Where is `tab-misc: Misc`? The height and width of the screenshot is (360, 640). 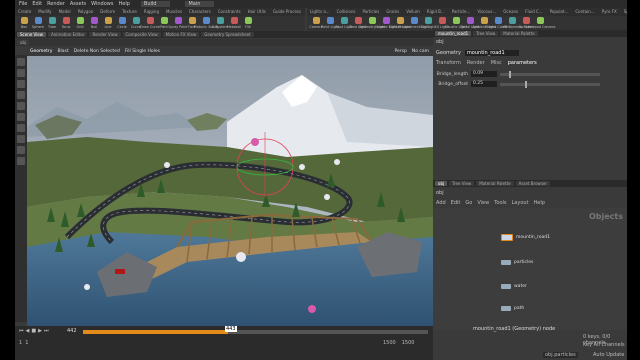 tab-misc: Misc is located at coordinates (496, 63).